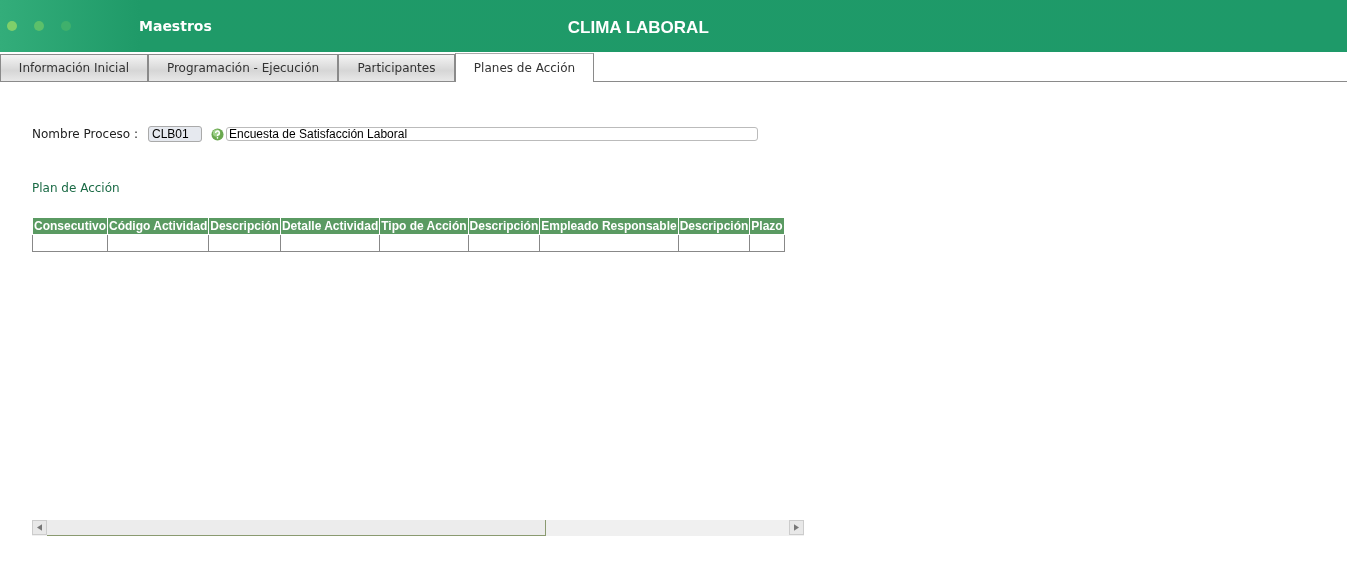  I want to click on scrollbar-thumb, so click(296, 528).